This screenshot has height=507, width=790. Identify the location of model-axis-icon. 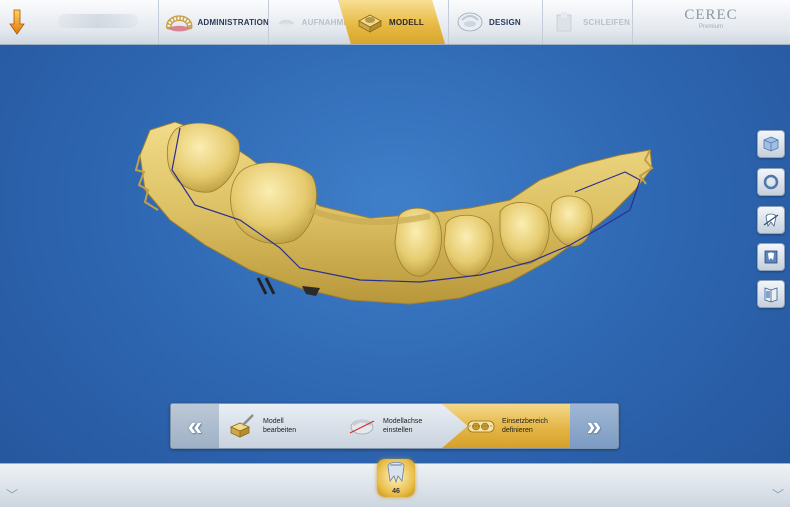
(362, 427).